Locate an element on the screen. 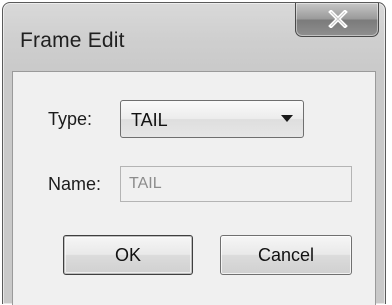  close-icon is located at coordinates (338, 19).